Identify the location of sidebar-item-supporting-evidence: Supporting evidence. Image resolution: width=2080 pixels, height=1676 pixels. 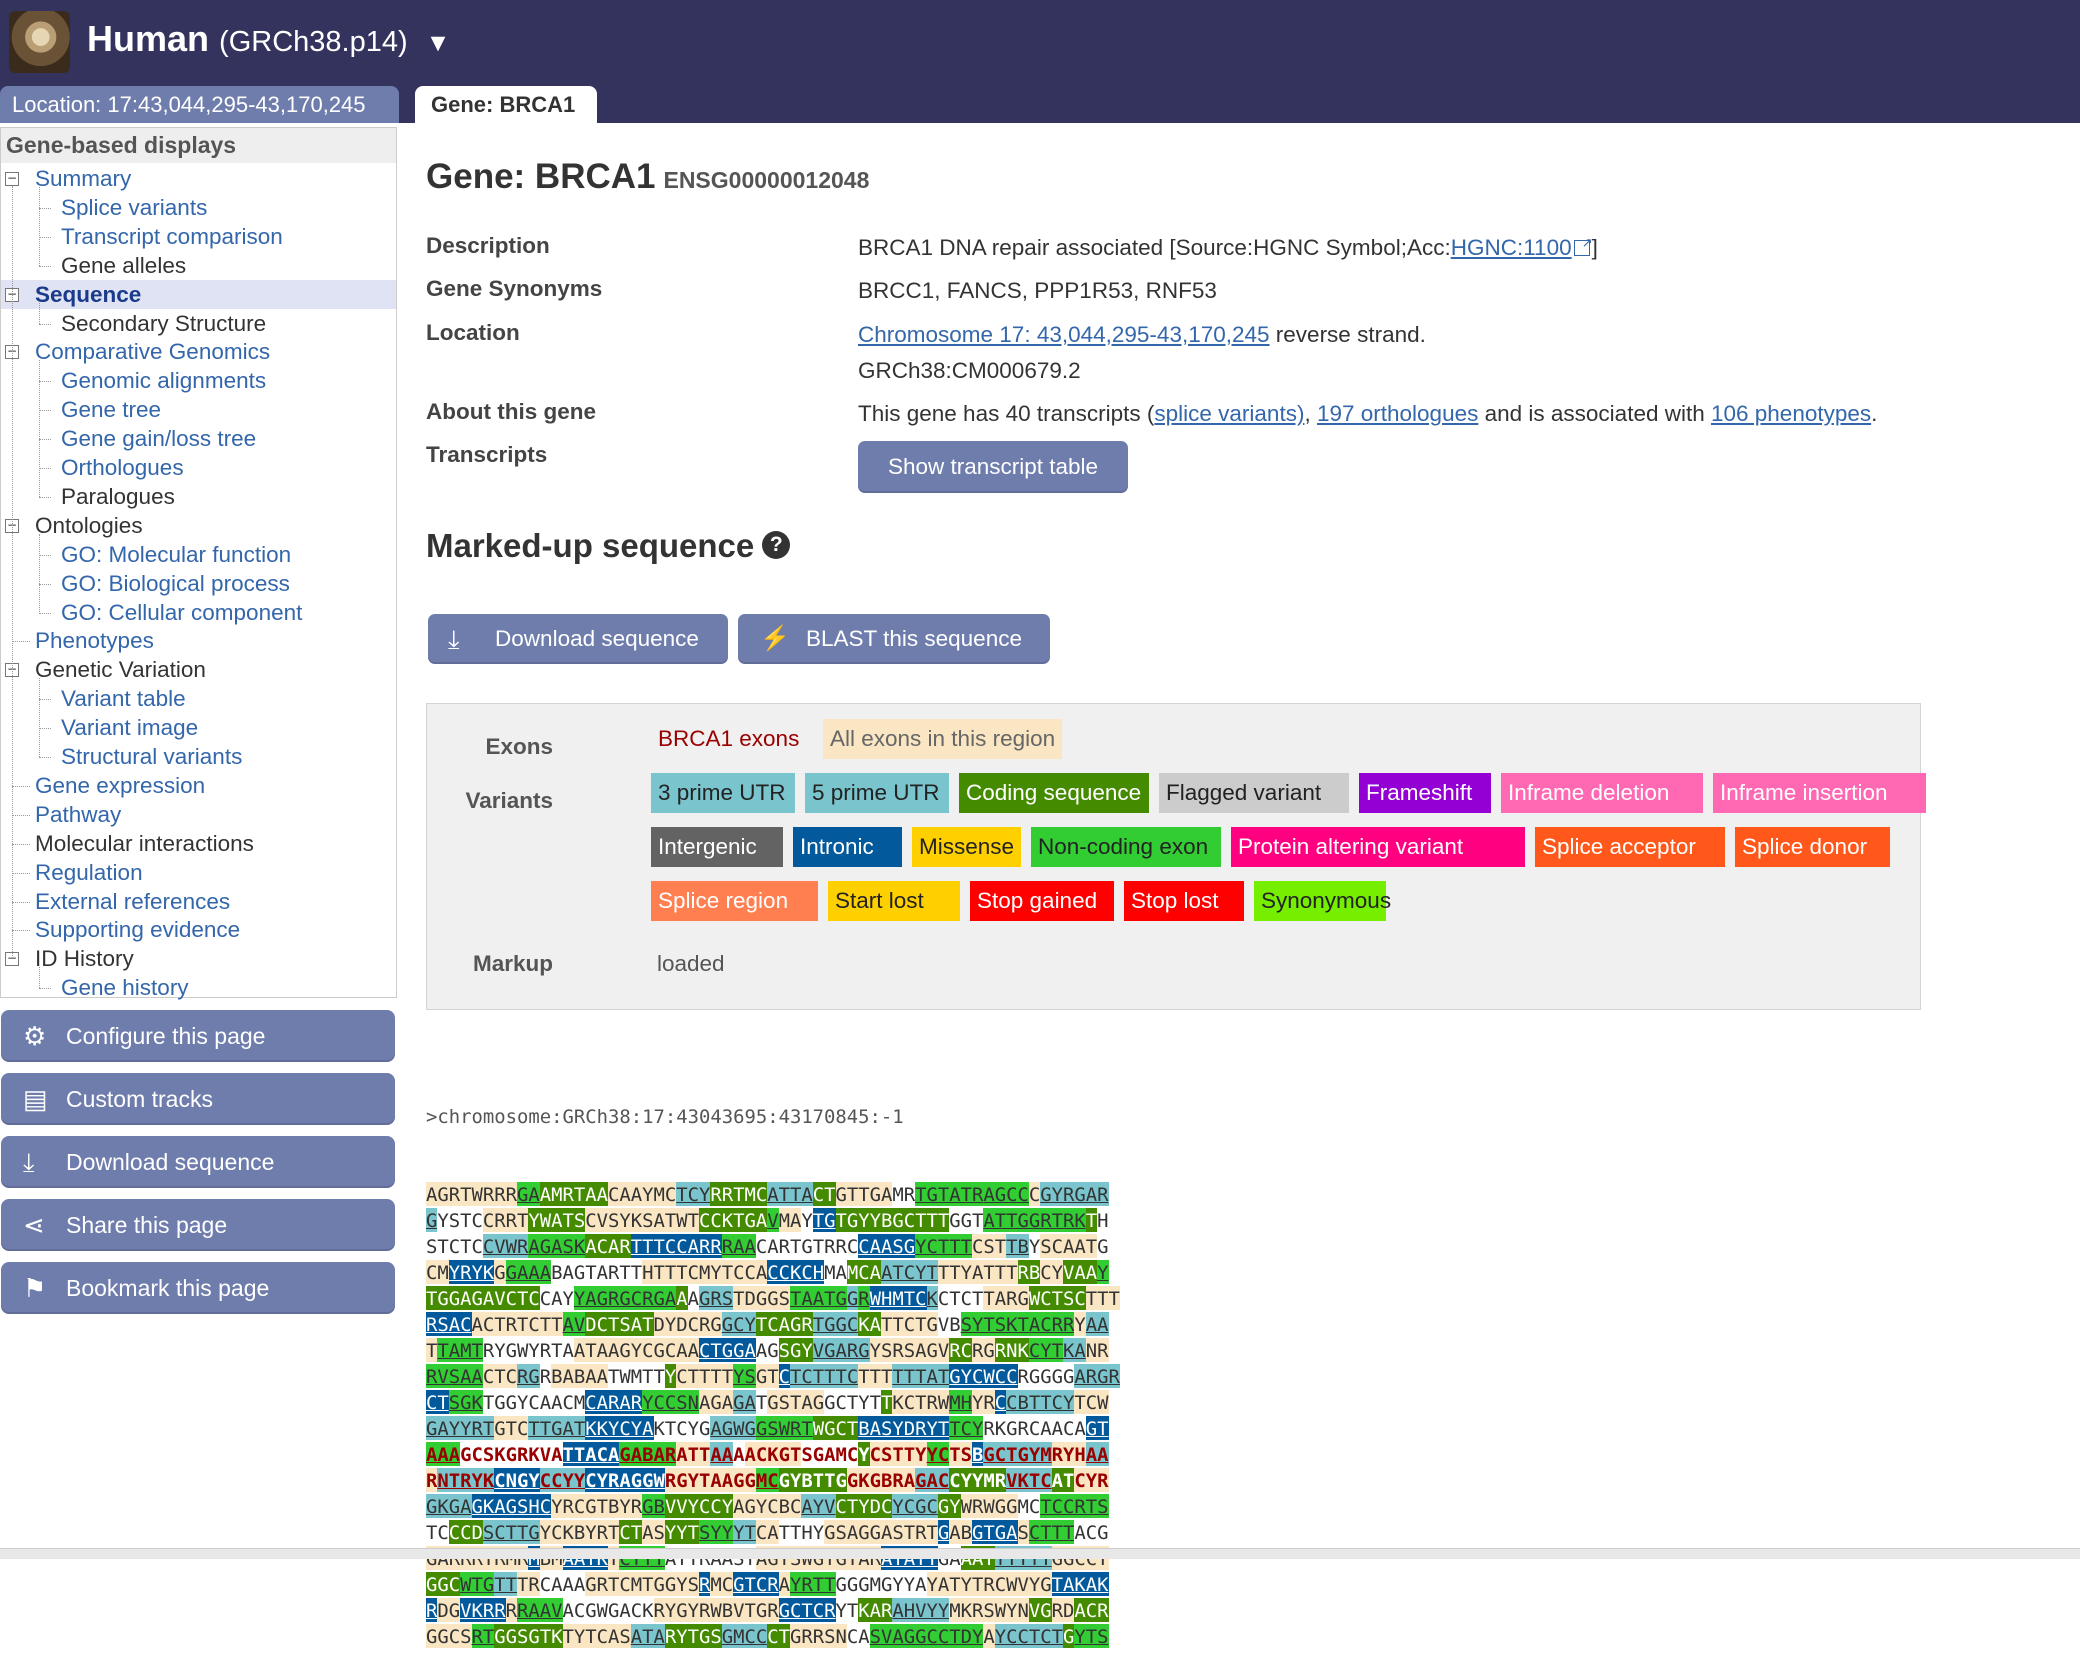
(137, 929).